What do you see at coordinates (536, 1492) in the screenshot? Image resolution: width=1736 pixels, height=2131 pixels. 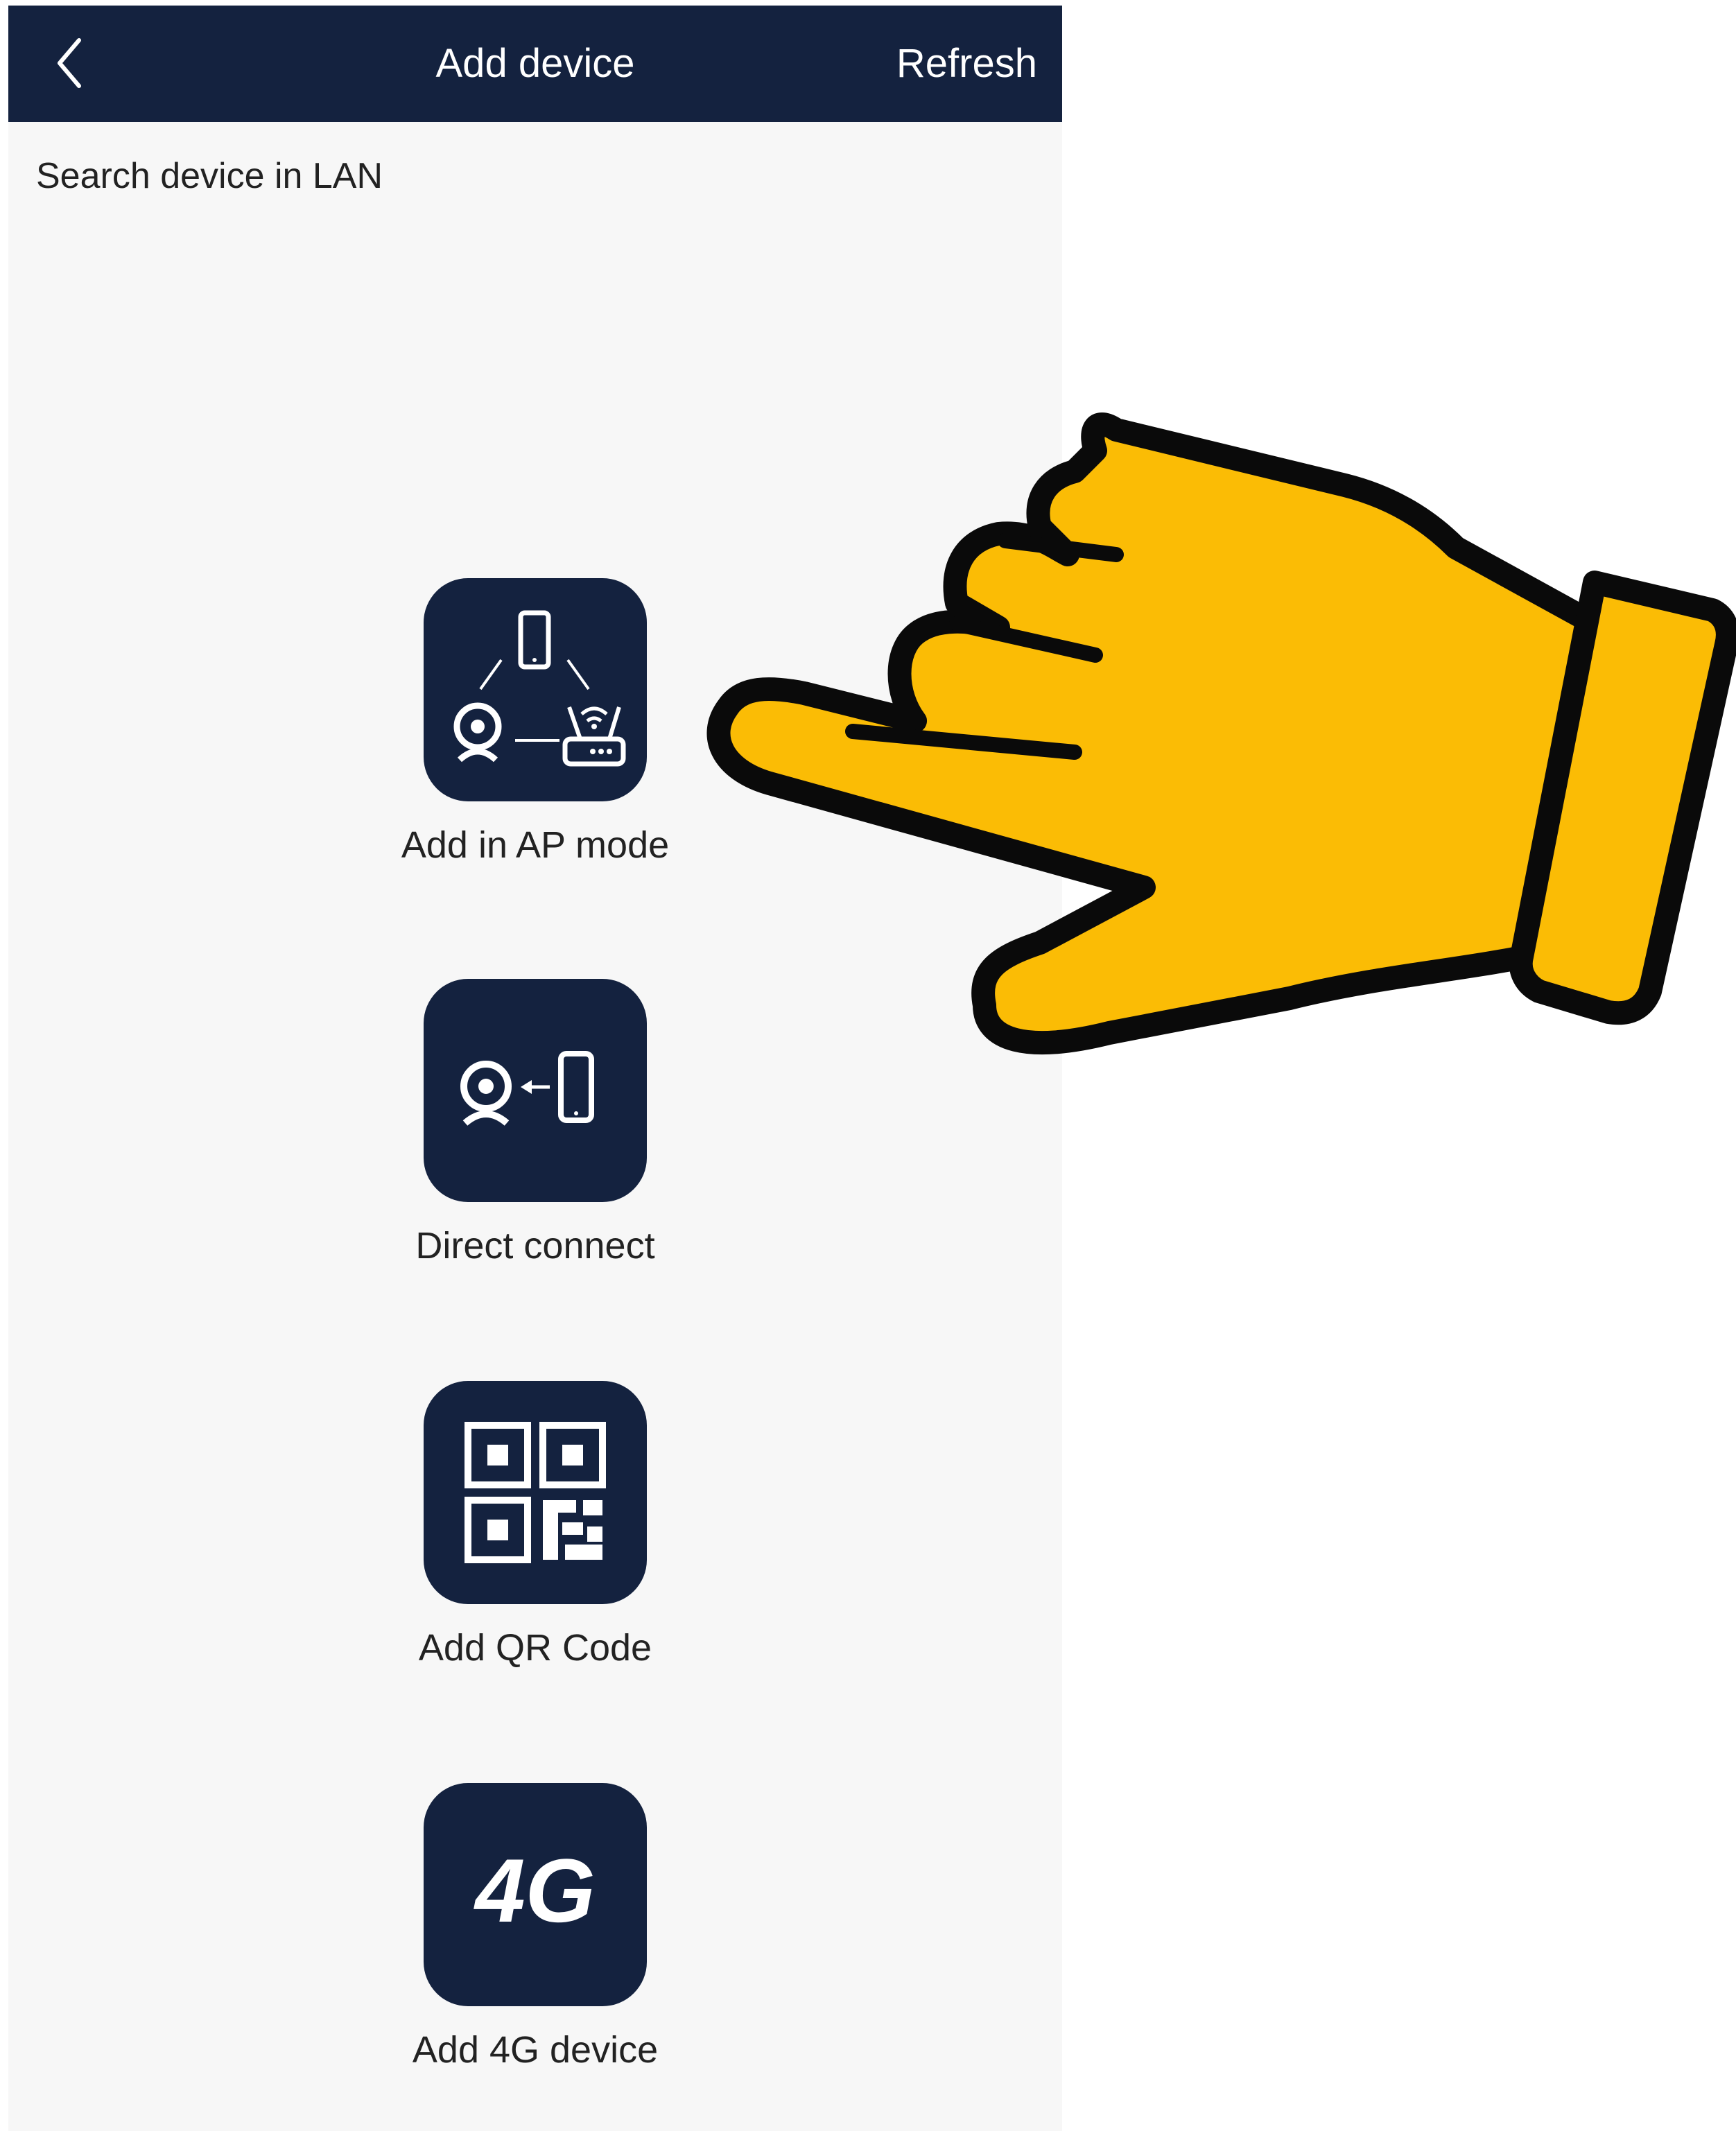 I see `qr-code-icon` at bounding box center [536, 1492].